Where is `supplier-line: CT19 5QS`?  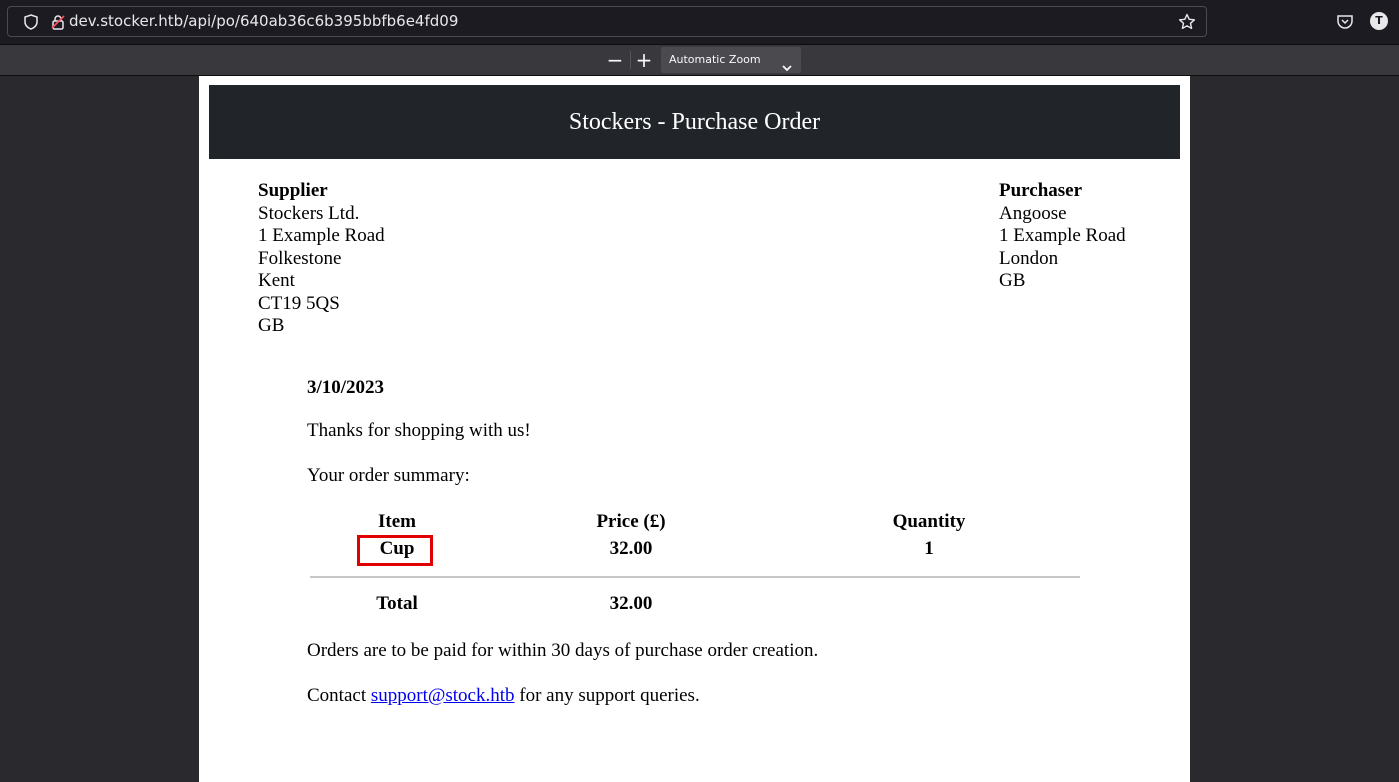
supplier-line: CT19 5QS is located at coordinates (299, 303).